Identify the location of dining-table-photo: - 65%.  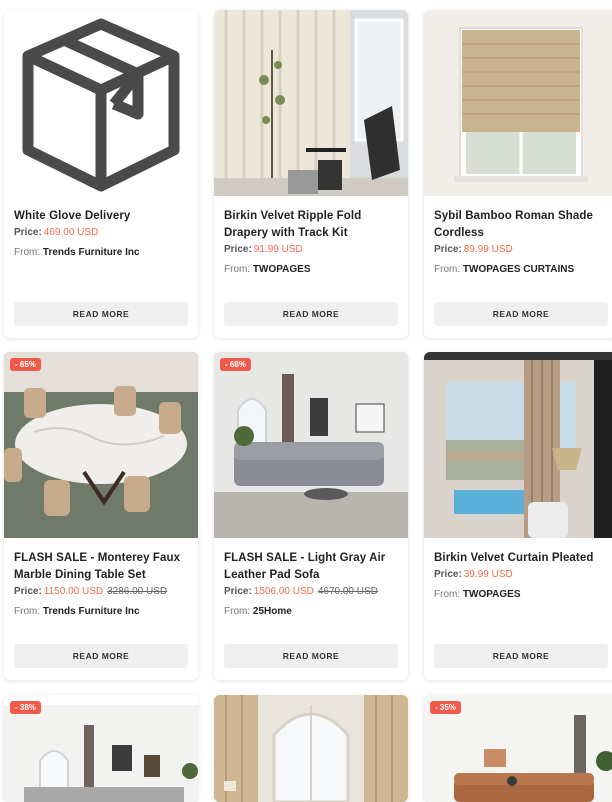
(101, 445).